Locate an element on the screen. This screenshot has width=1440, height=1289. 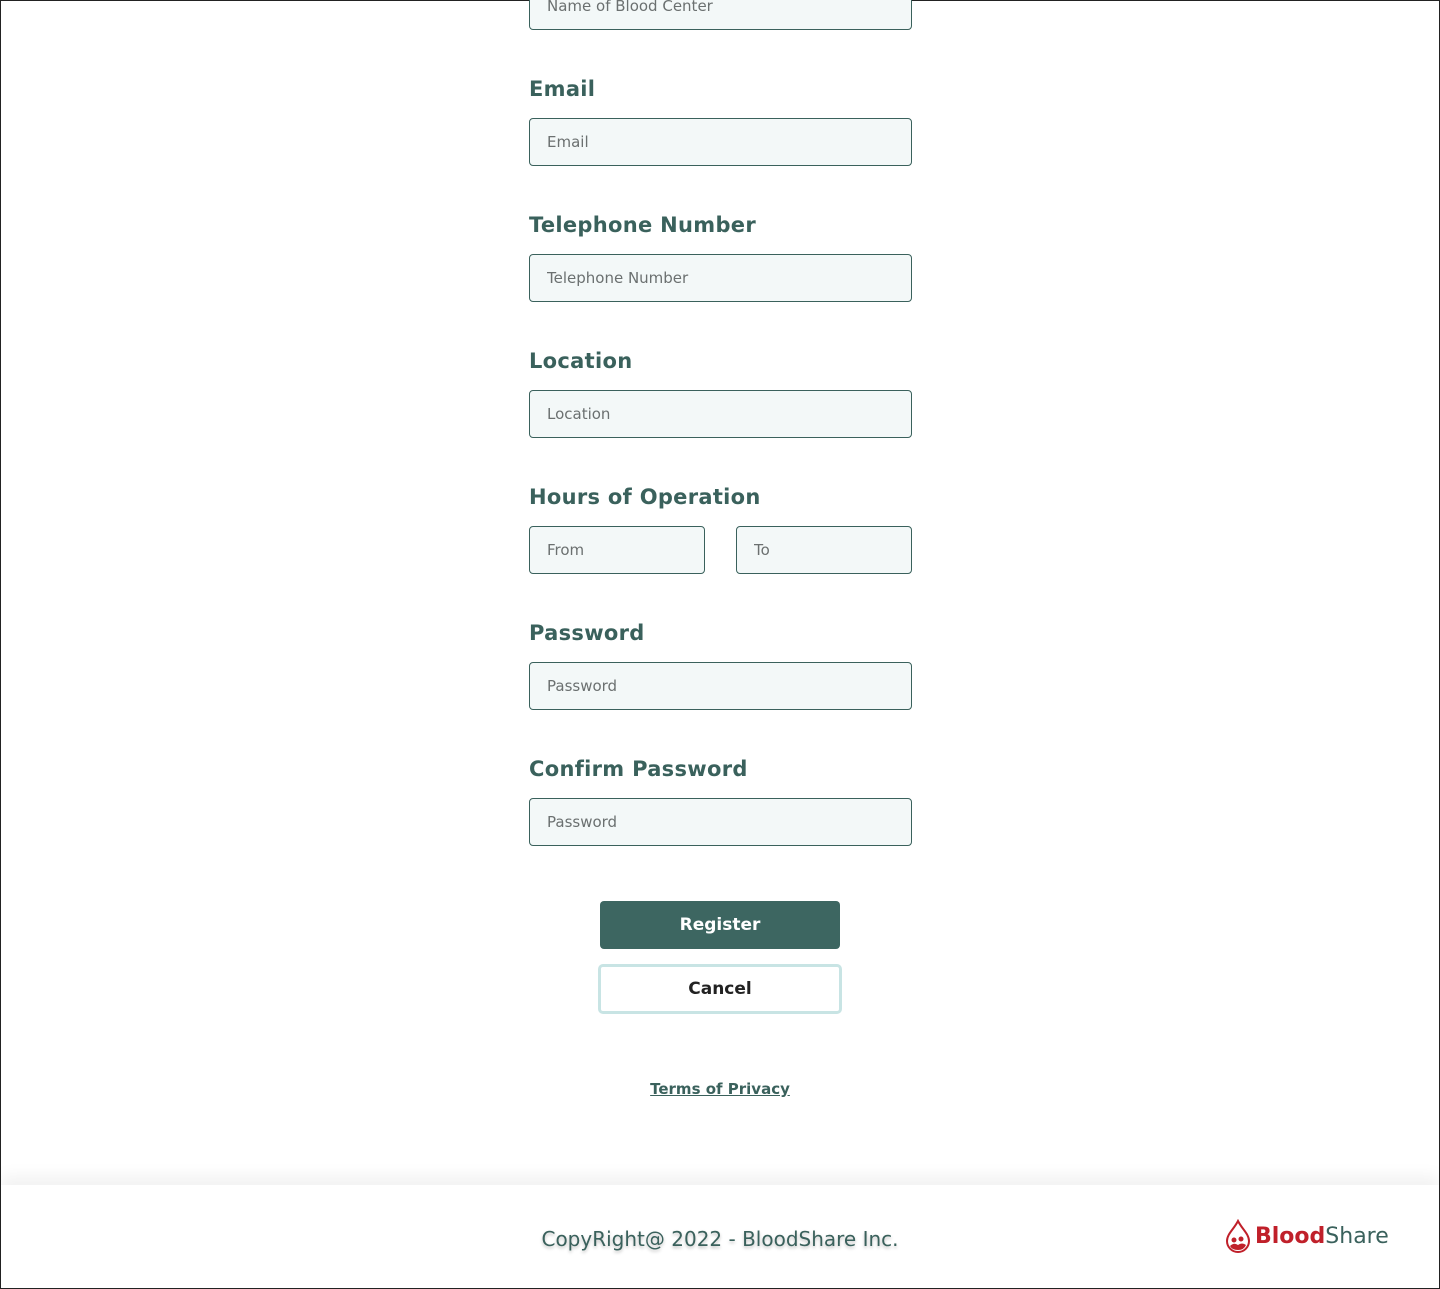
blood-center-name-input is located at coordinates (720, 15).